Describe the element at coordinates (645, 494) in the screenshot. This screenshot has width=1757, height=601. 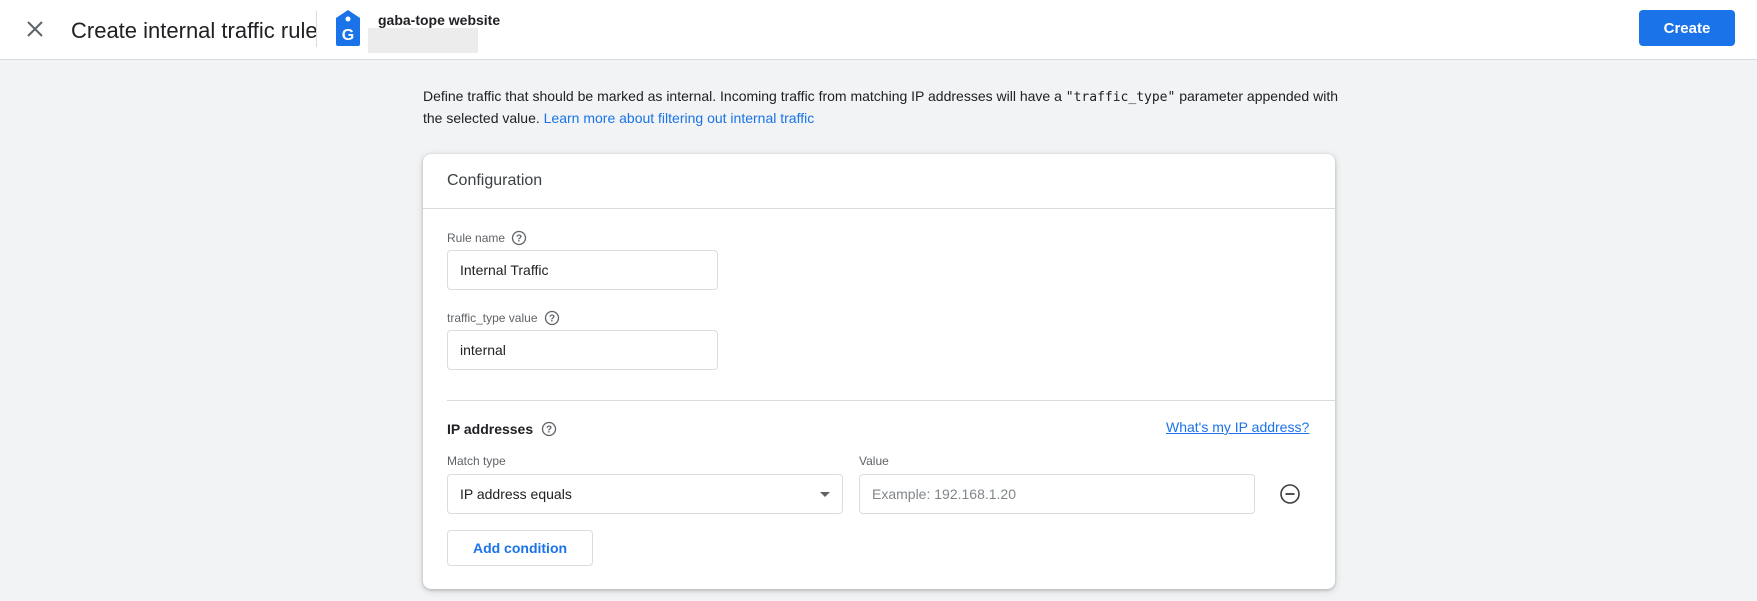
I see `match-type-select: IP address equals` at that location.